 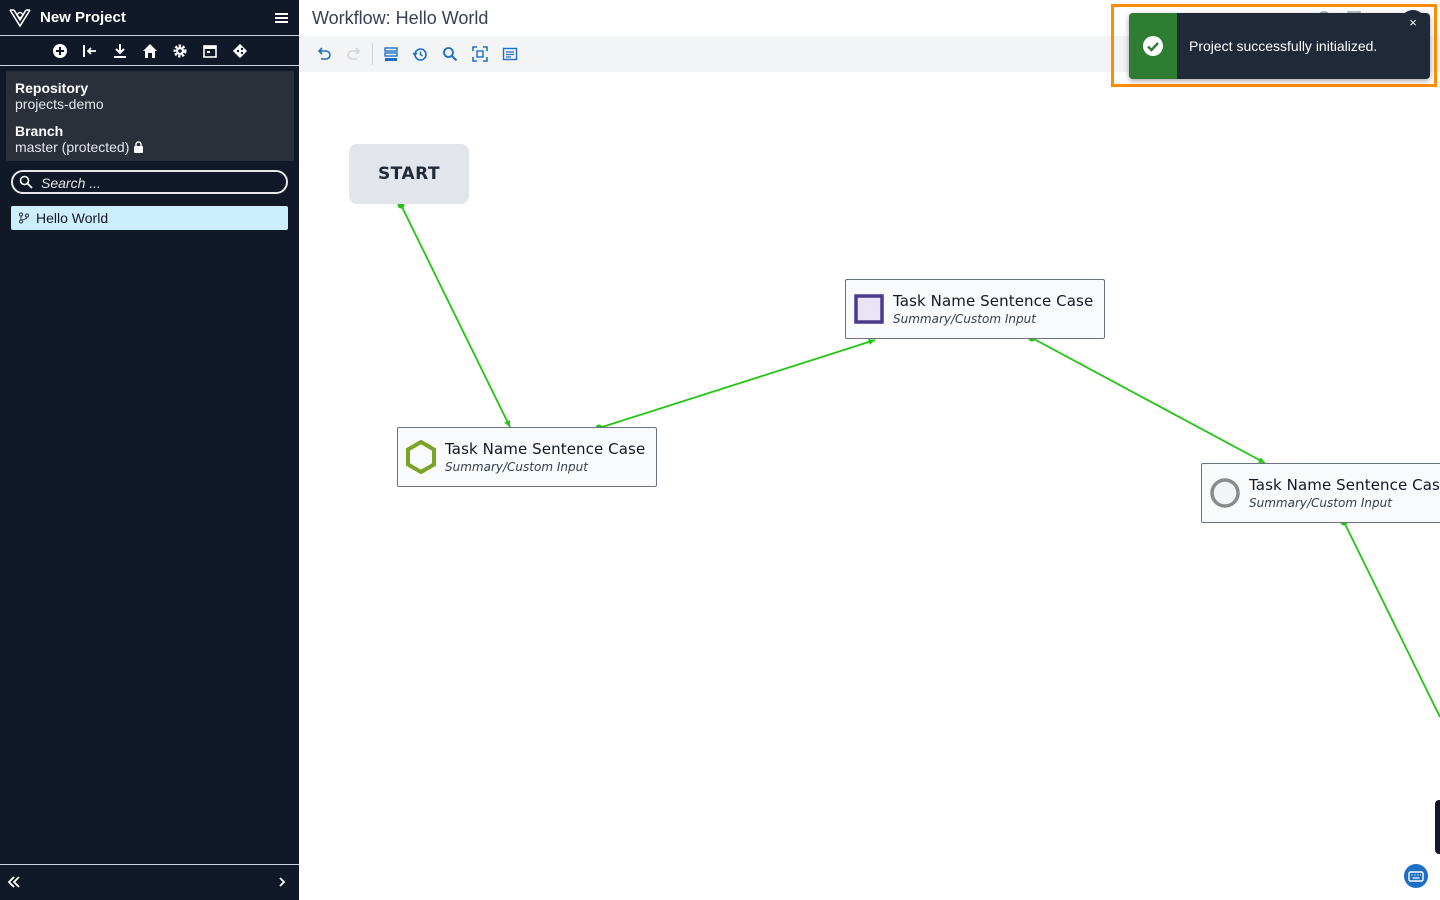 What do you see at coordinates (120, 51) in the screenshot?
I see `download-icon` at bounding box center [120, 51].